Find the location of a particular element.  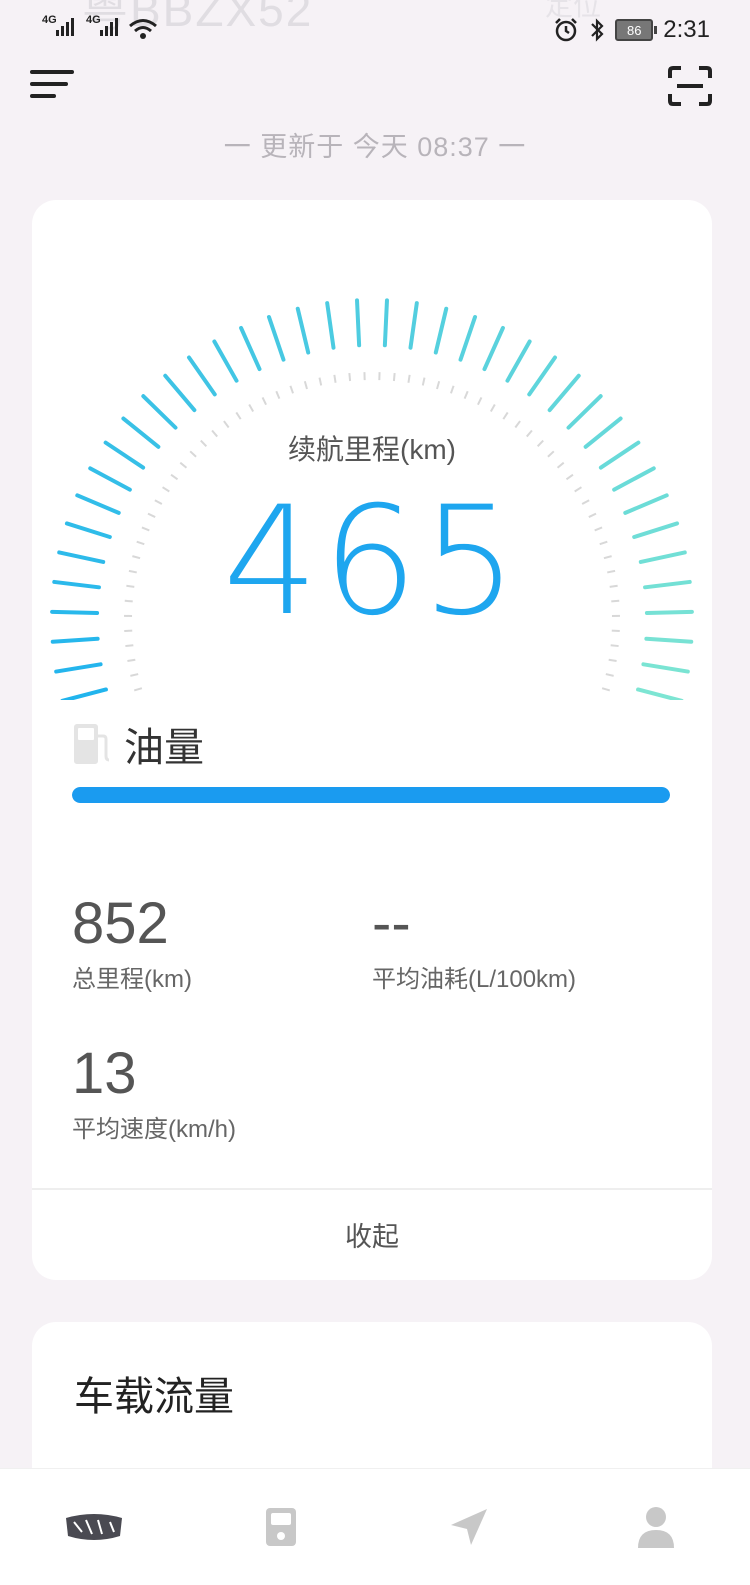

avg-fuel-label: 平均油耗(L/100km) is located at coordinates (474, 976).